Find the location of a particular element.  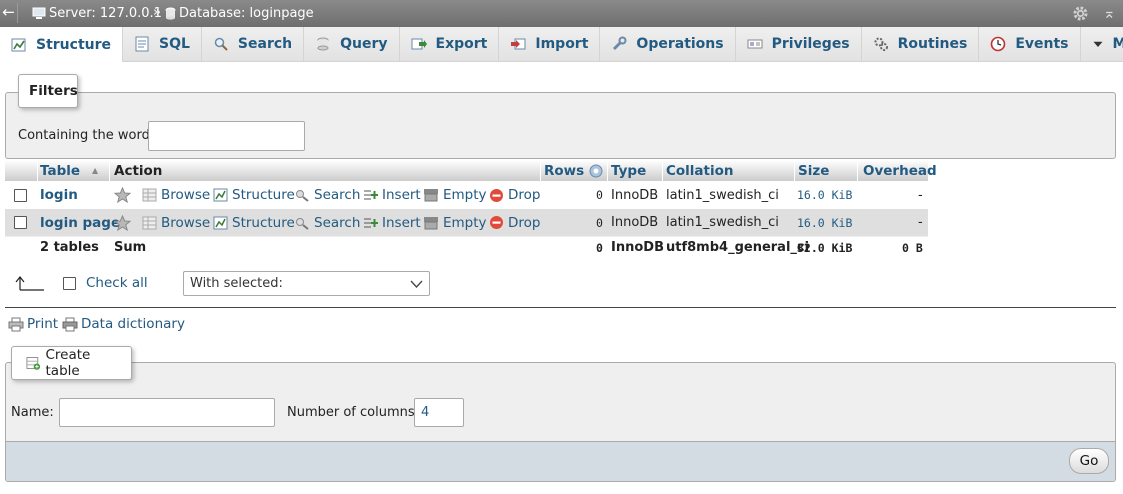

table-name-input is located at coordinates (167, 412).